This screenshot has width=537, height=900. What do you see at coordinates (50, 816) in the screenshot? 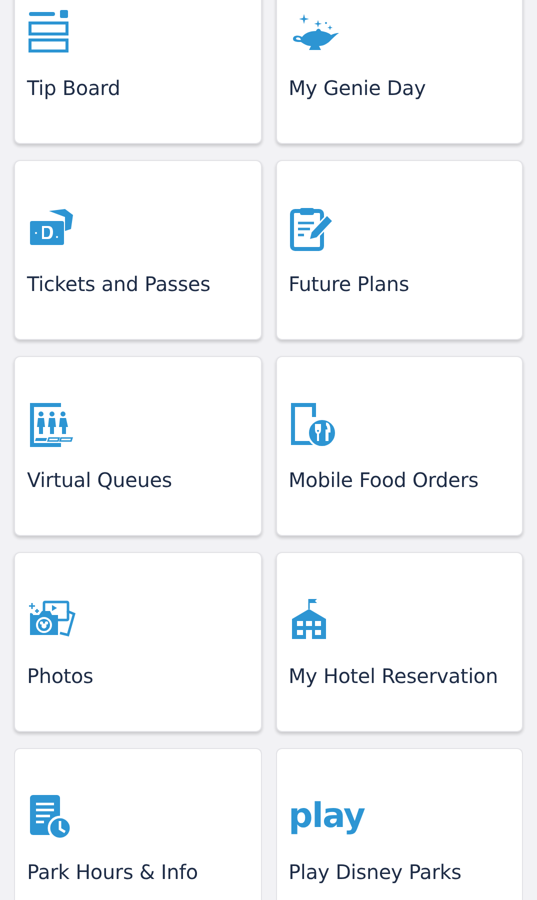
I see `document-clock-icon` at bounding box center [50, 816].